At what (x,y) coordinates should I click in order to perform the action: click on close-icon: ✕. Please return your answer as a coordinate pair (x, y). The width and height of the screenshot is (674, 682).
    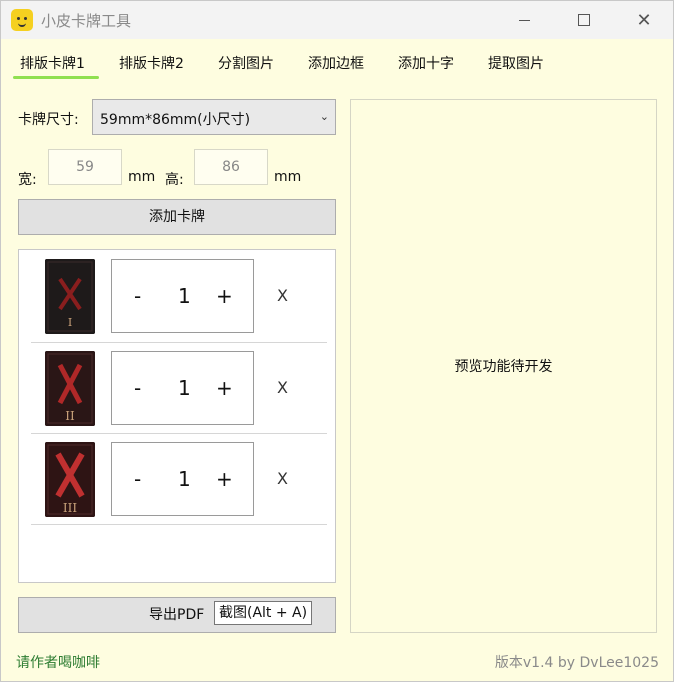
    Looking at the image, I should click on (644, 20).